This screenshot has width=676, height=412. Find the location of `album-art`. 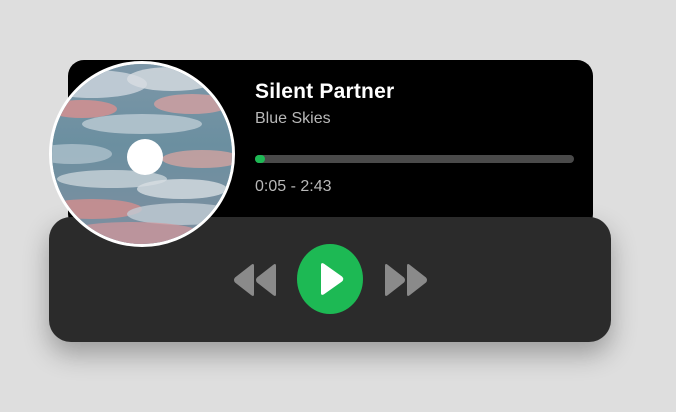

album-art is located at coordinates (142, 154).